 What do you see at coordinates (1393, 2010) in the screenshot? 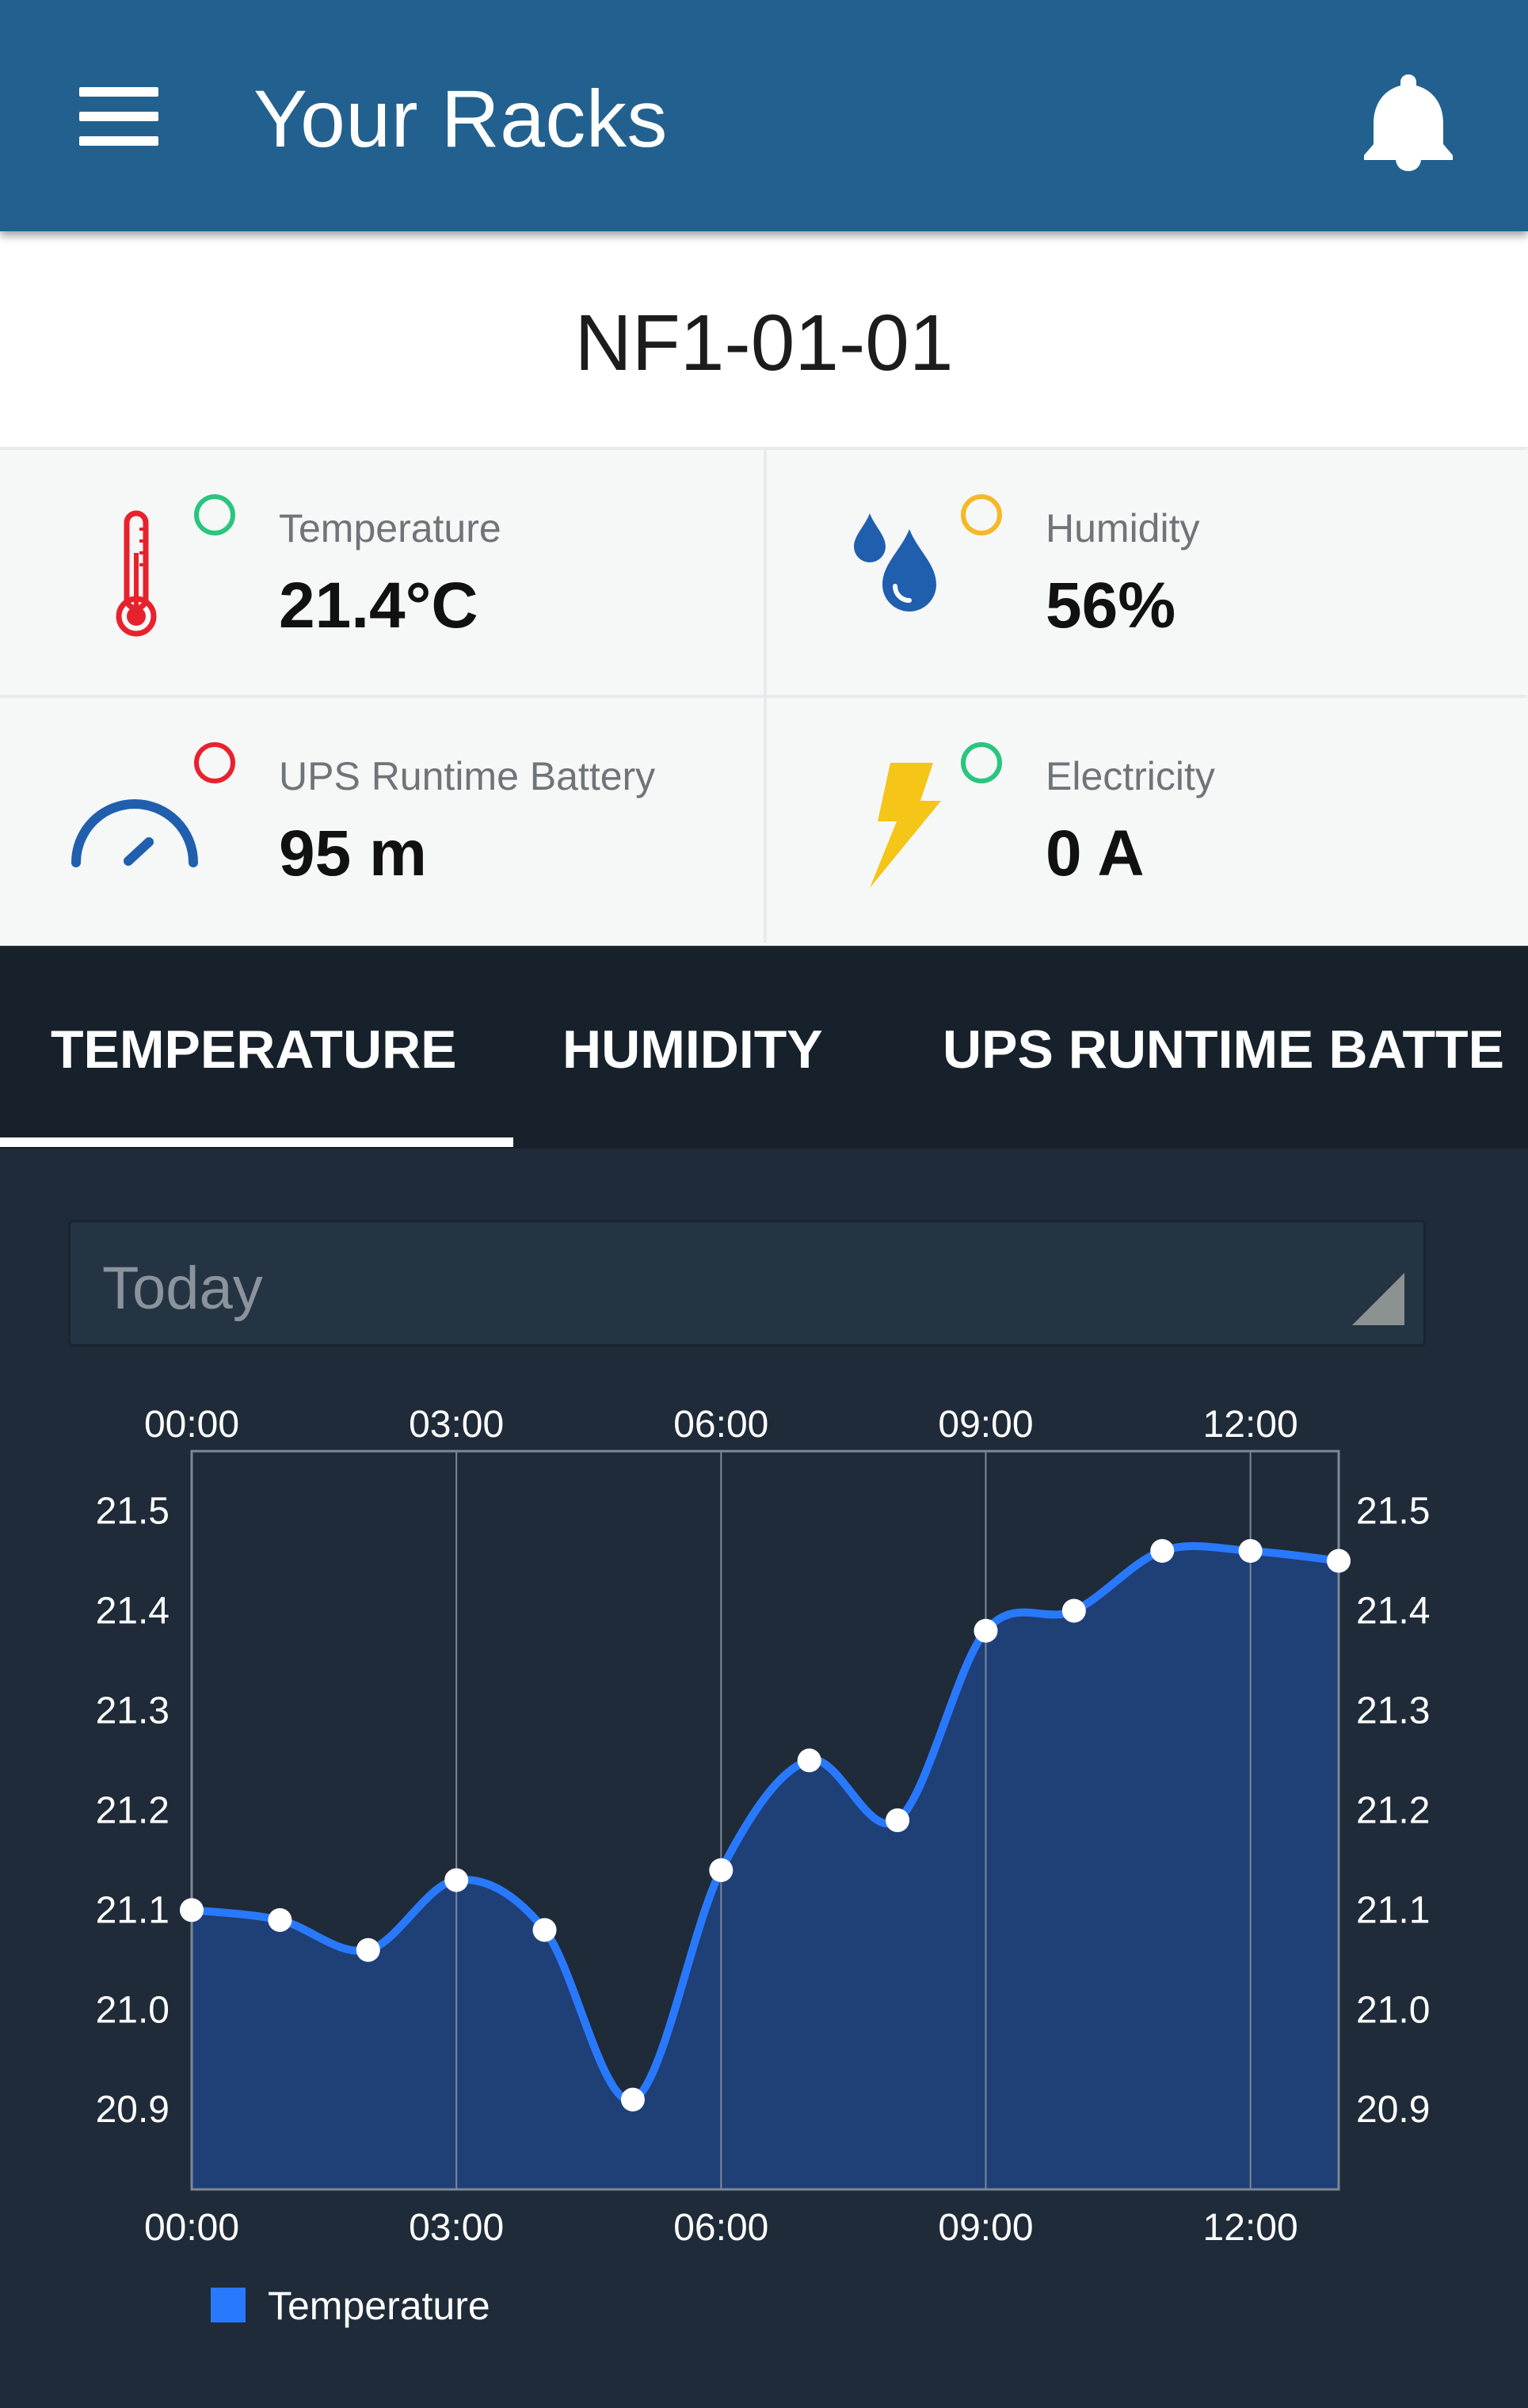
I see `y-tick-label-right: 21.0` at bounding box center [1393, 2010].